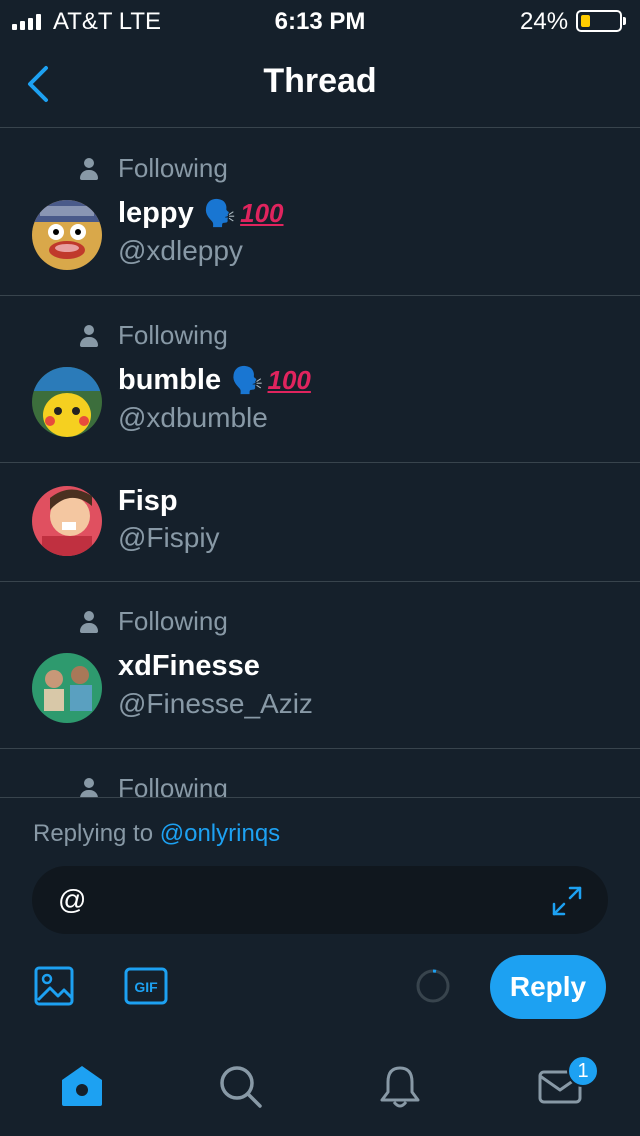 This screenshot has width=640, height=1136. I want to click on status-bar: AT&T LTE 6:13 PM 24%, so click(320, 20).